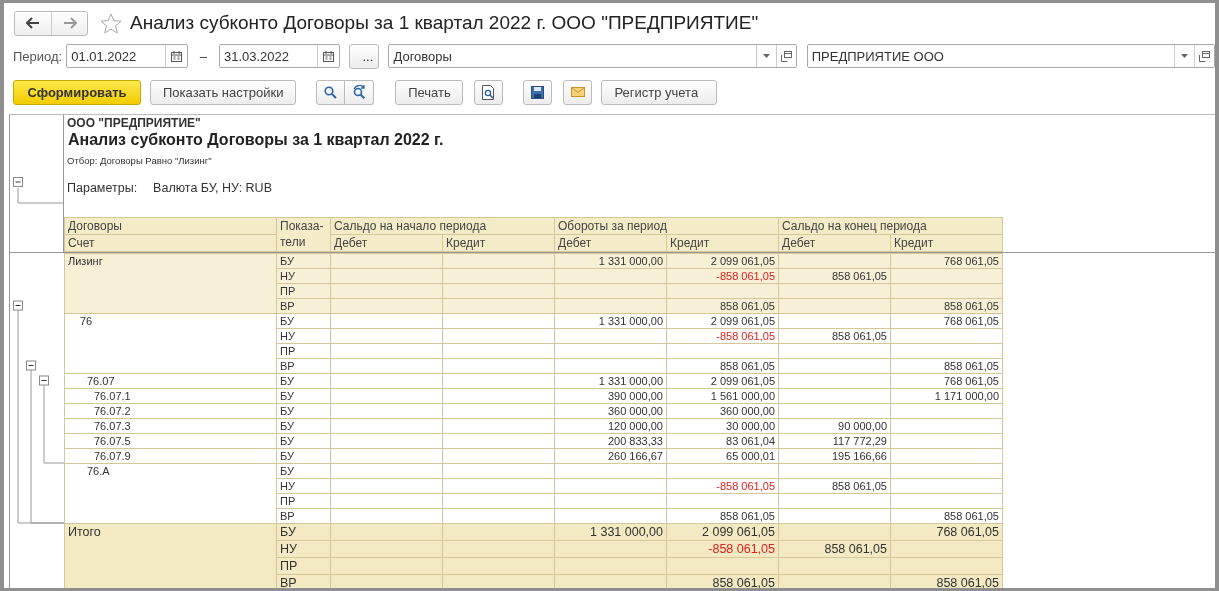 Image resolution: width=1219 pixels, height=591 pixels. I want to click on generate-button: Сформировать, so click(77, 92).